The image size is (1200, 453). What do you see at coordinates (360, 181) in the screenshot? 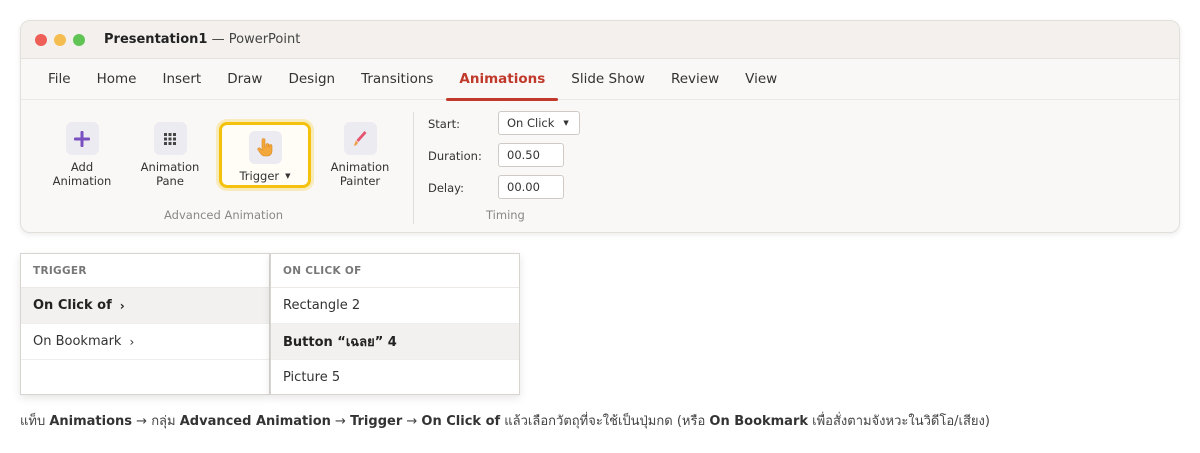
I see `animation-painter-label-2: Painter` at bounding box center [360, 181].